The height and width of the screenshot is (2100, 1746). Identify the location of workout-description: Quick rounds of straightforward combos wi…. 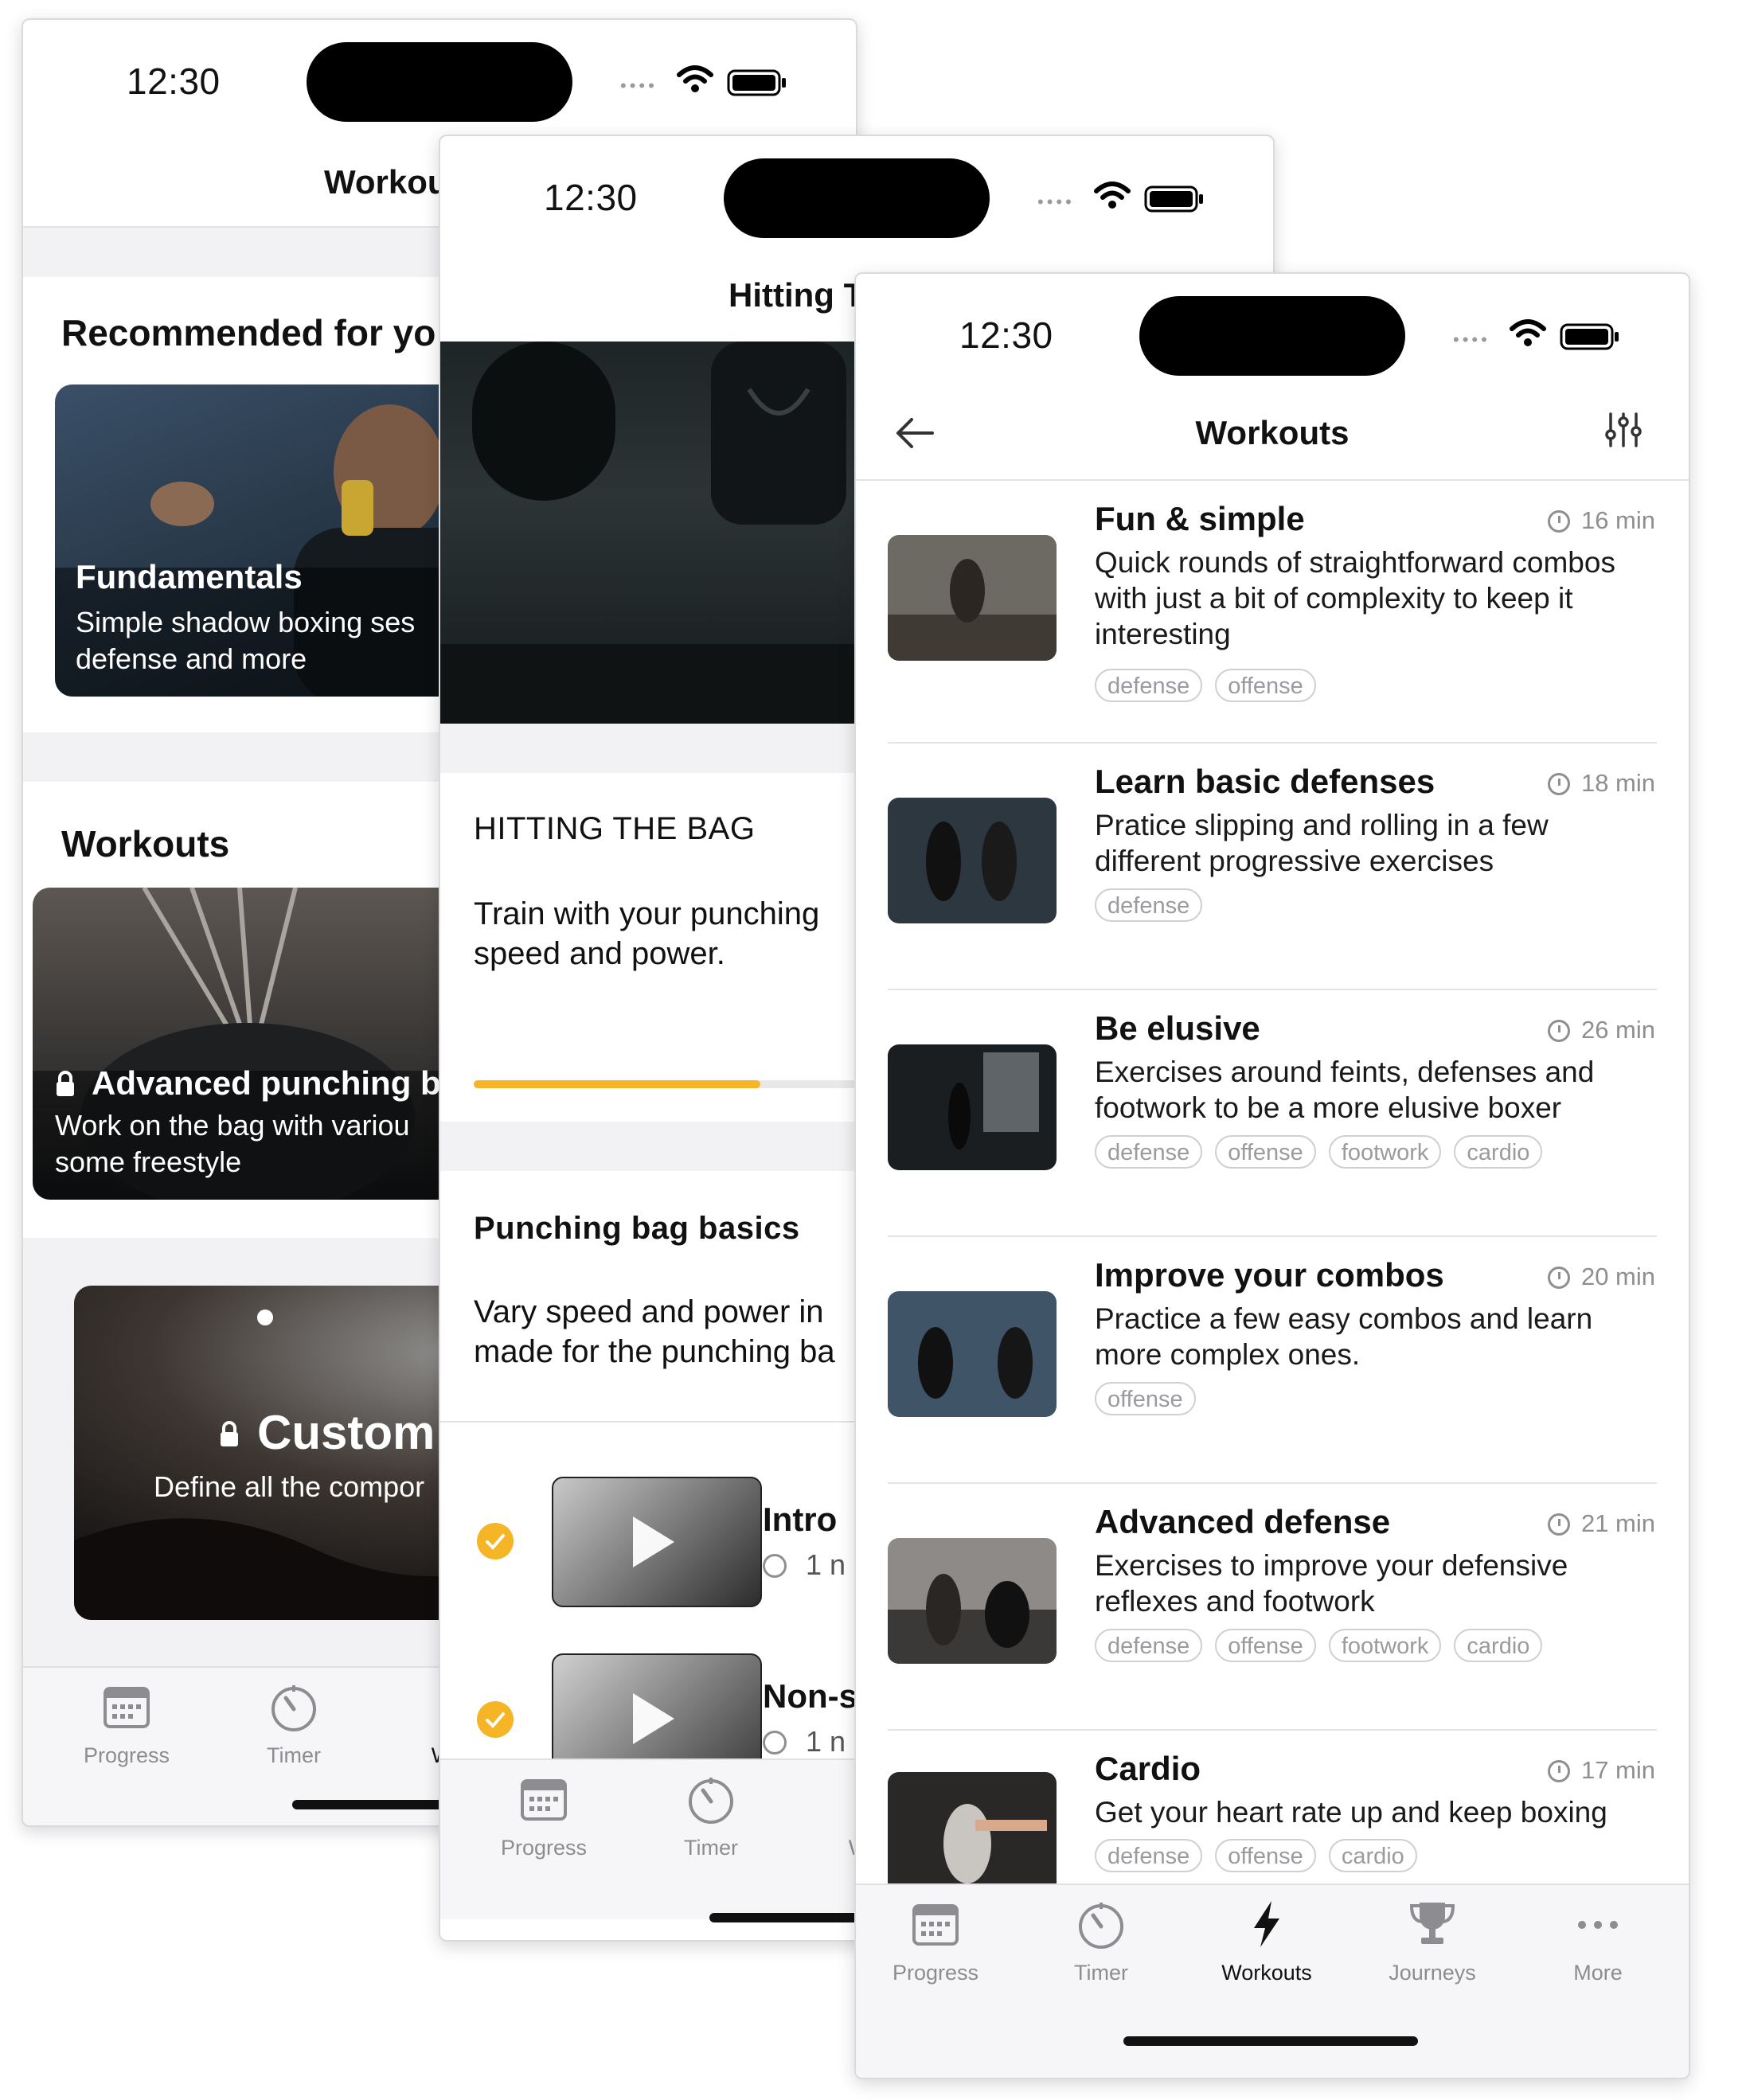
(1355, 598).